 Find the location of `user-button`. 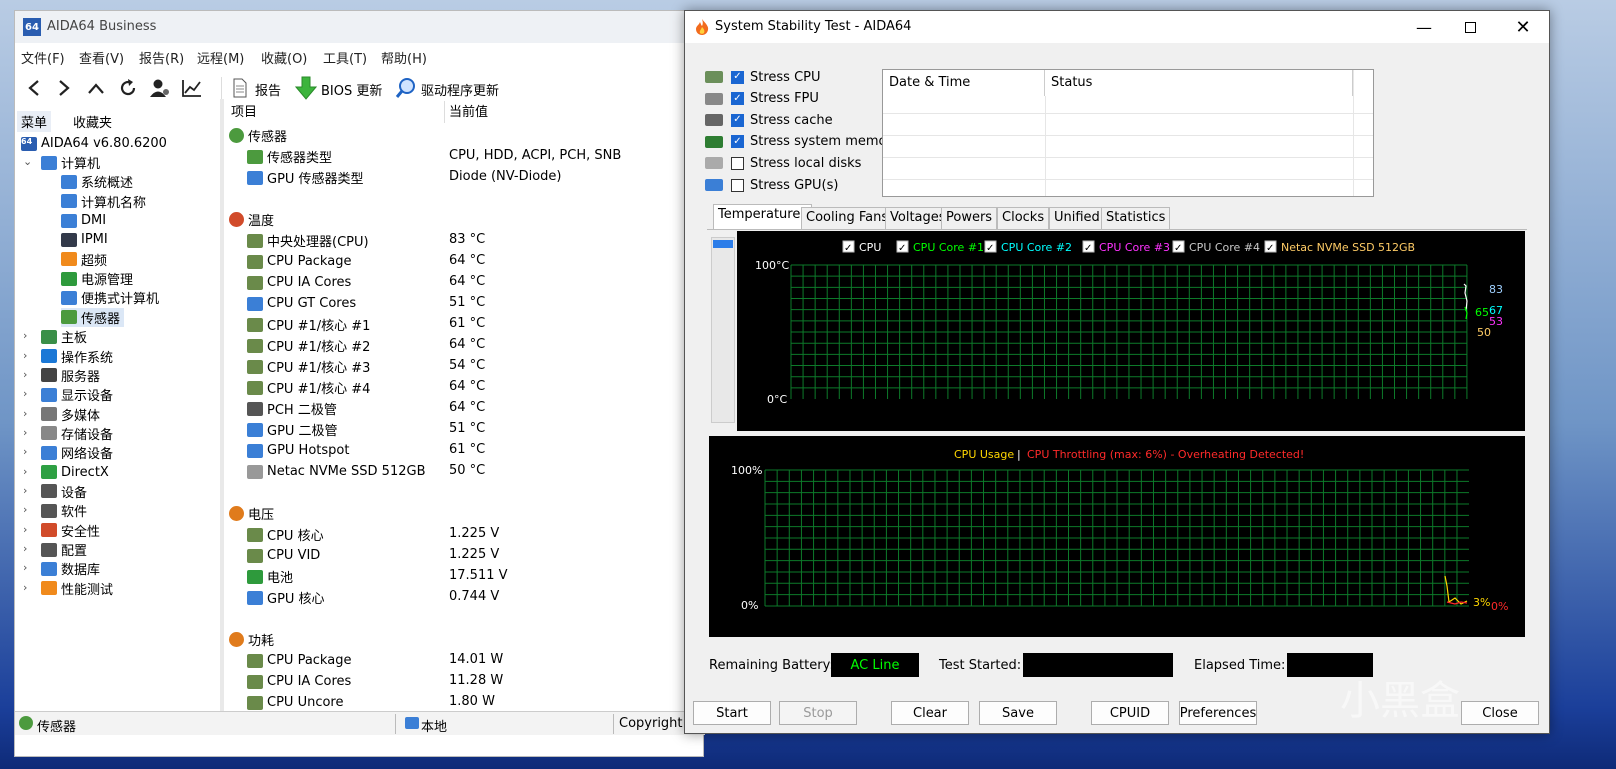

user-button is located at coordinates (160, 88).